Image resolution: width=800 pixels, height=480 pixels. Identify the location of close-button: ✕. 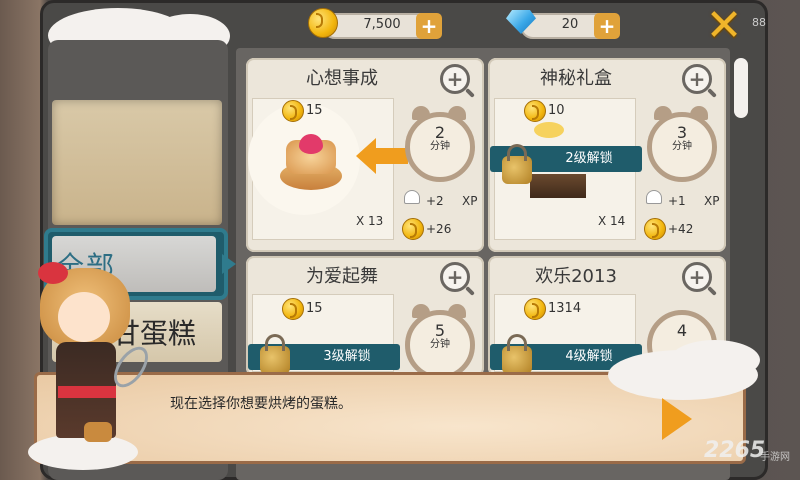
(724, 26).